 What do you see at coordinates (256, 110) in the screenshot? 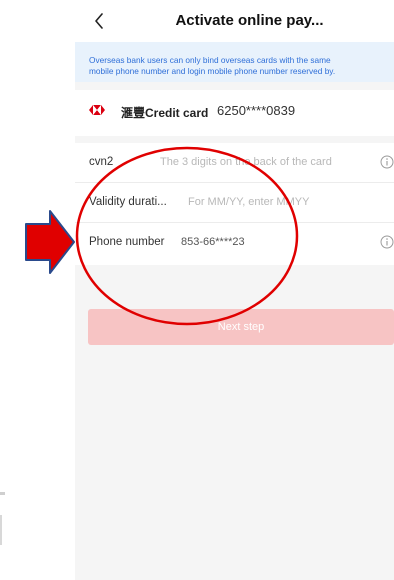
I see `card-number: 6250****0839` at bounding box center [256, 110].